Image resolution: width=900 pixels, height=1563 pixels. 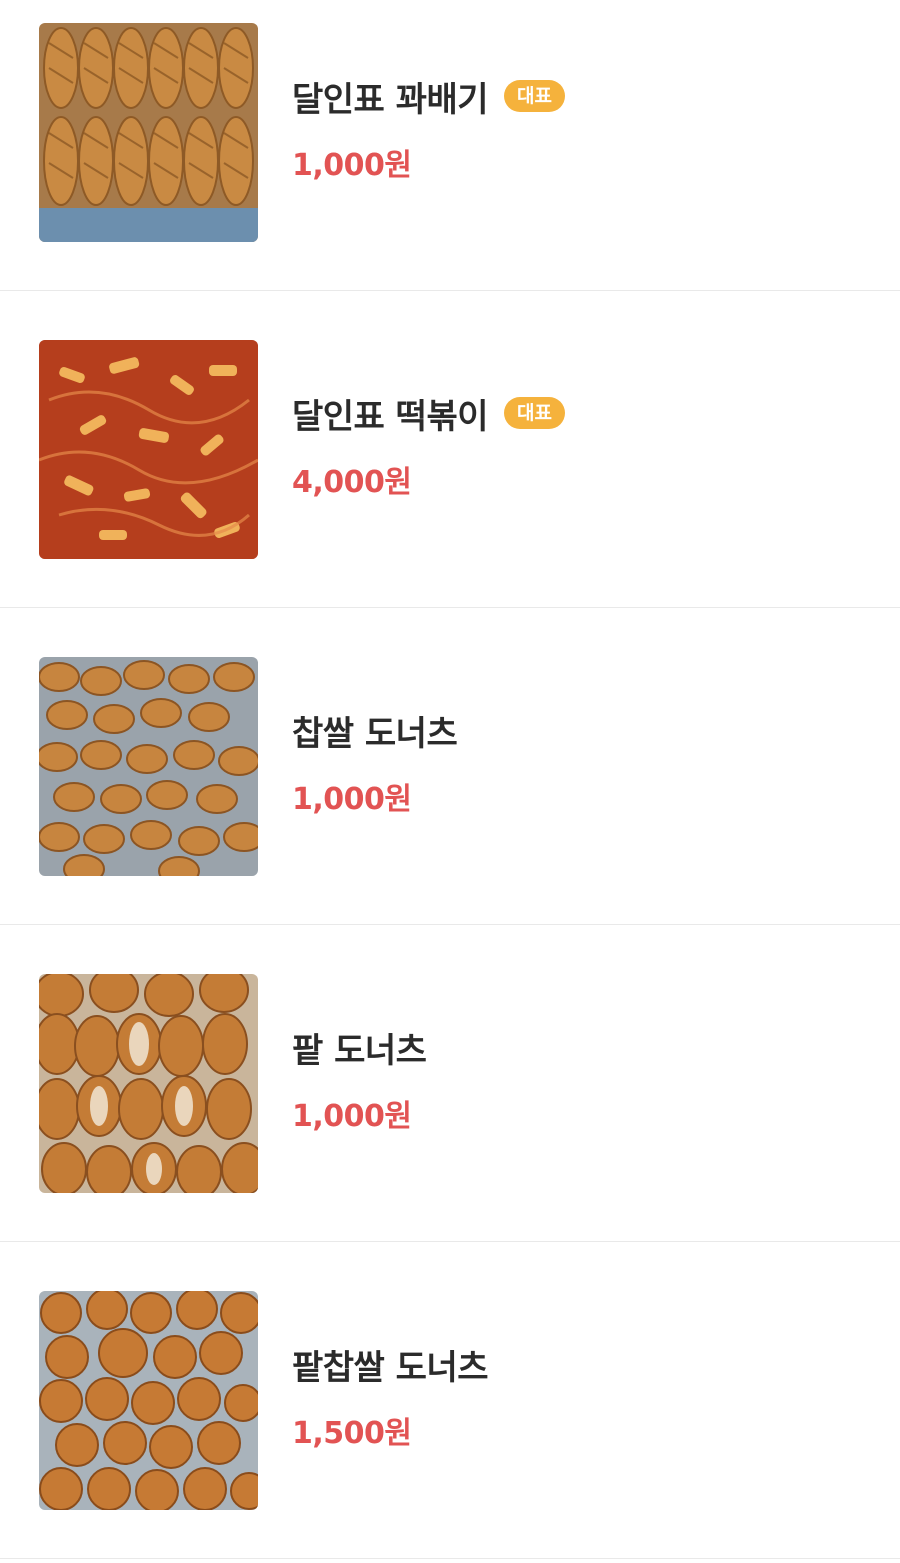 What do you see at coordinates (390, 416) in the screenshot?
I see `menu-item-name: 달인표 떡볶이` at bounding box center [390, 416].